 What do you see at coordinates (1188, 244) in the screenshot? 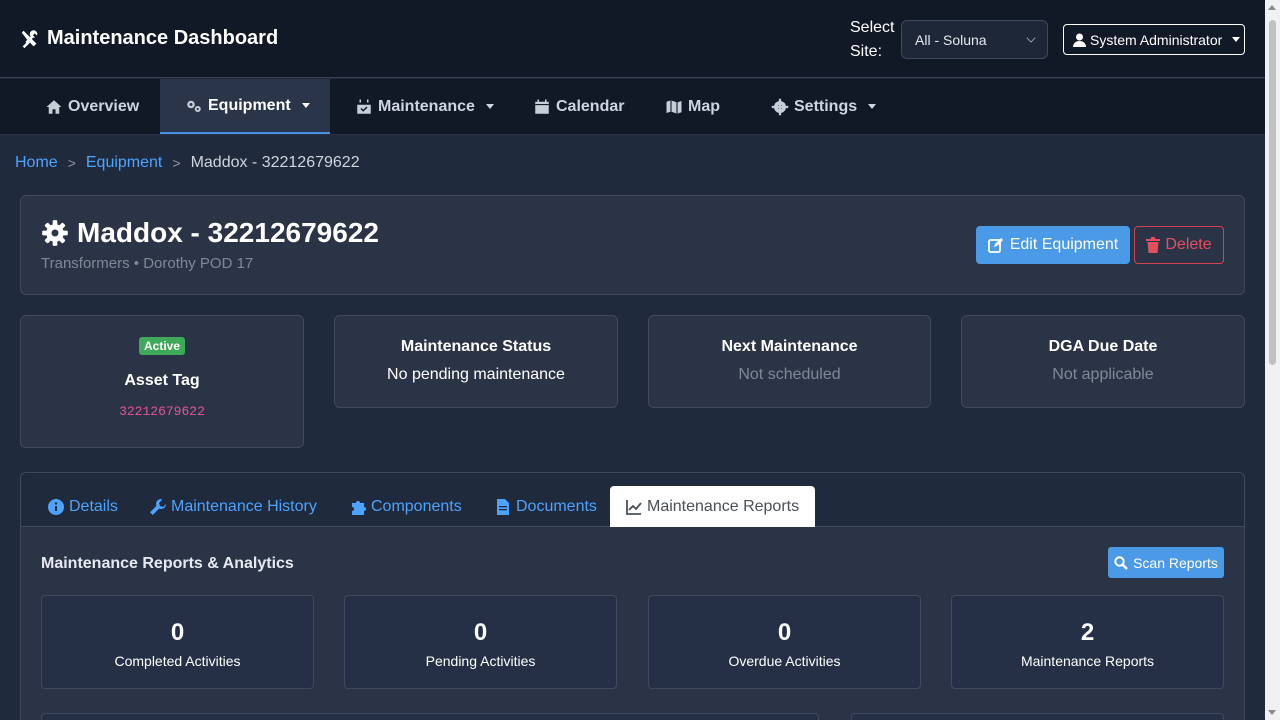
I see `delete-label: Delete` at bounding box center [1188, 244].